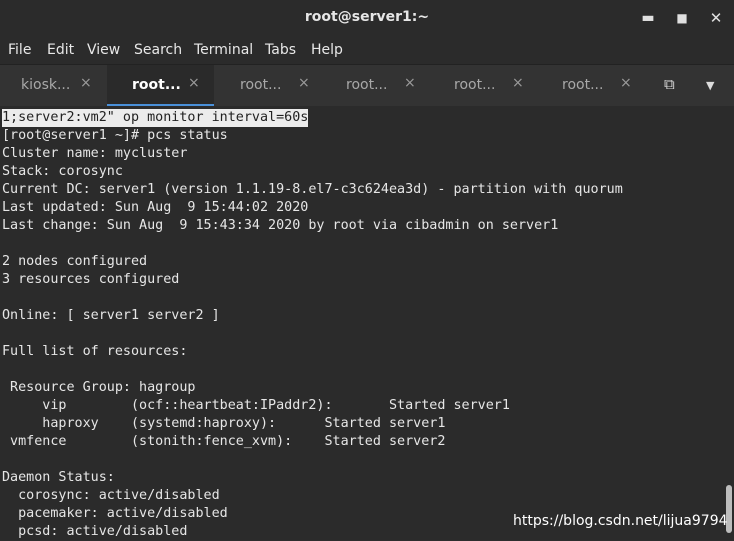  Describe the element at coordinates (115, 513) in the screenshot. I see `terminal-line: pacemaker: active/disabled` at that location.